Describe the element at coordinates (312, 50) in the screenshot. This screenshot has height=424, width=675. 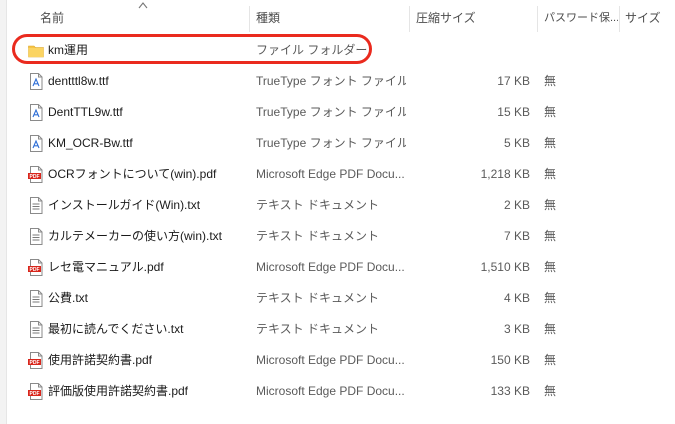
I see `file-type: ファイル フォルダー` at that location.